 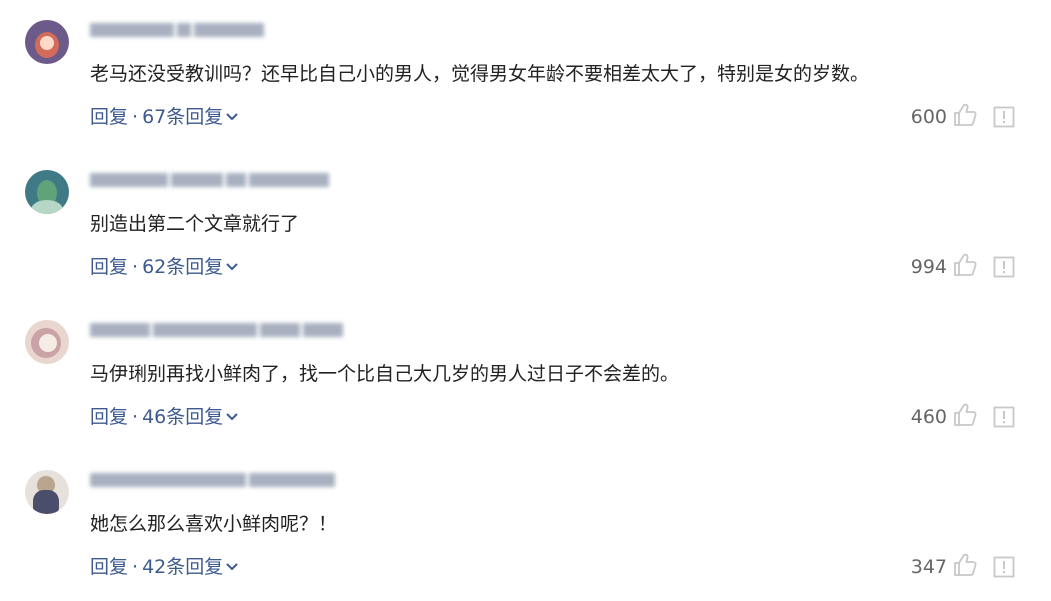 I want to click on comment-actions: 回复 · 62条回复, so click(x=164, y=267).